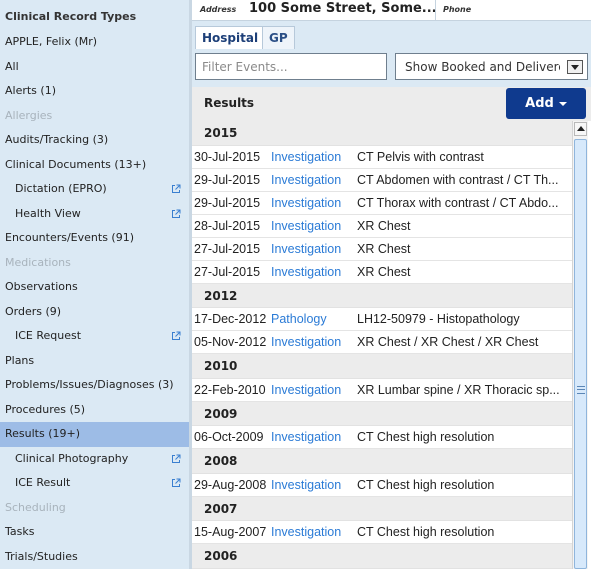 The image size is (591, 569). What do you see at coordinates (94, 410) in the screenshot?
I see `sidebar-item: Procedures (5)` at bounding box center [94, 410].